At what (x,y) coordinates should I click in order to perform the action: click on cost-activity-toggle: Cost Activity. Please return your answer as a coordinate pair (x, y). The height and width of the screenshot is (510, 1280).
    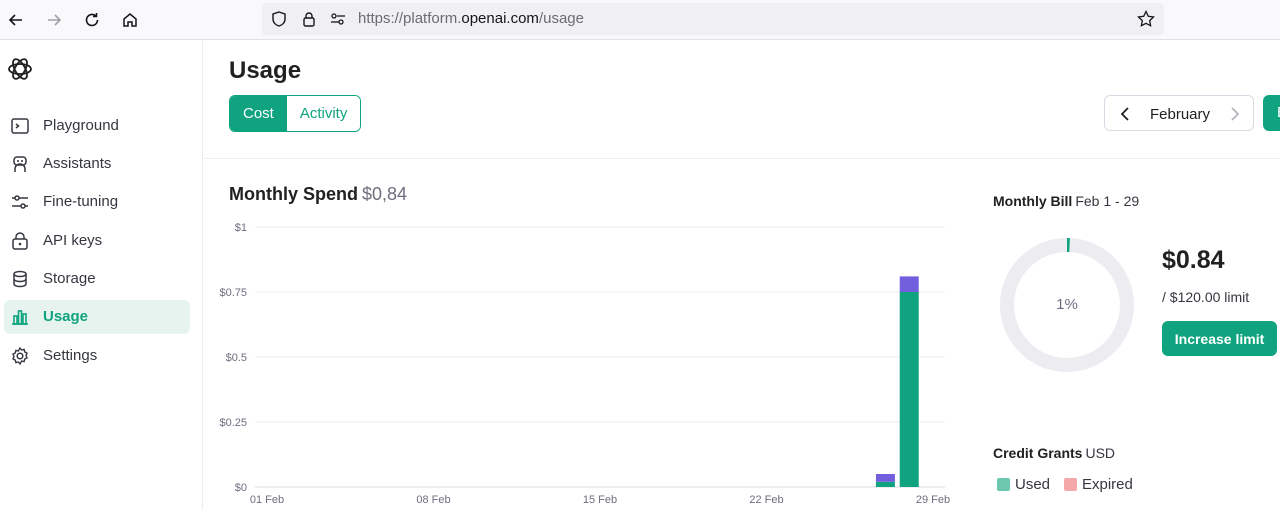
    Looking at the image, I should click on (295, 113).